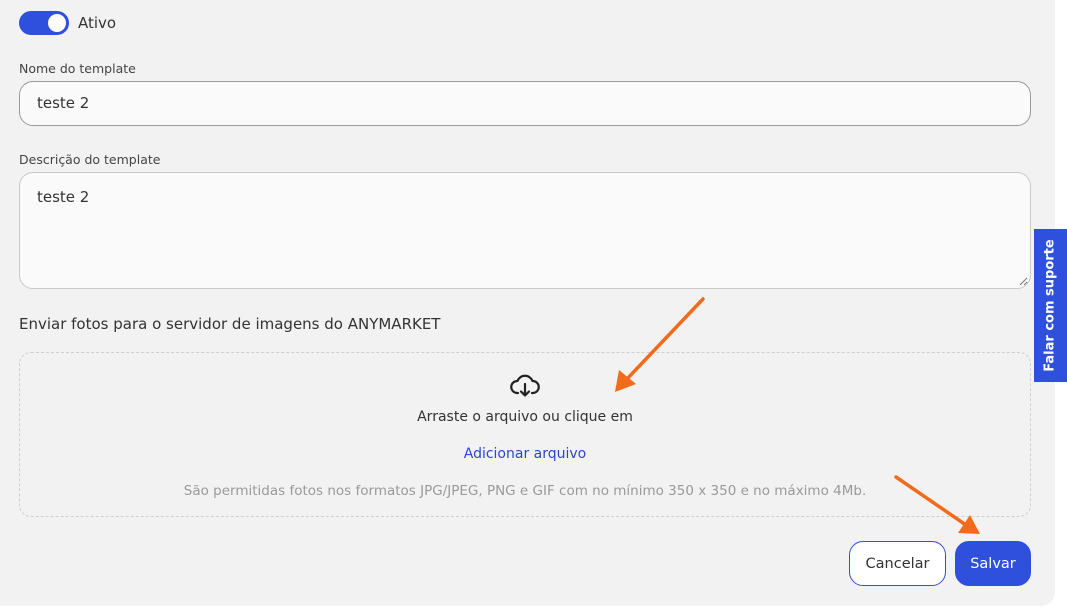 Image resolution: width=1067 pixels, height=612 pixels. I want to click on cloud-download-icon, so click(525, 385).